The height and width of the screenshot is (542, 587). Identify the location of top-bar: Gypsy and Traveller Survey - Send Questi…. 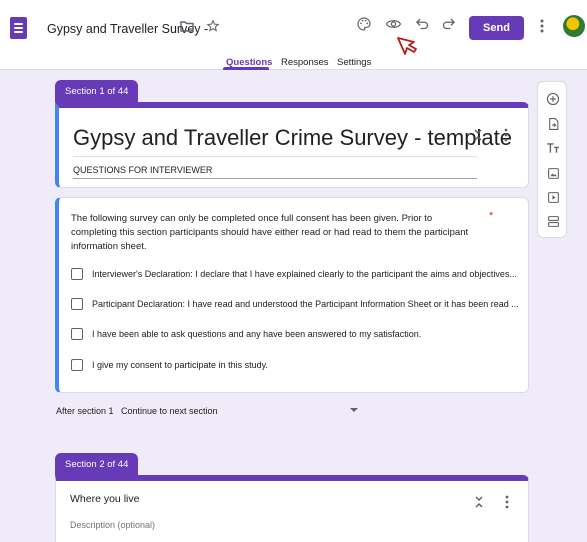
(293, 35).